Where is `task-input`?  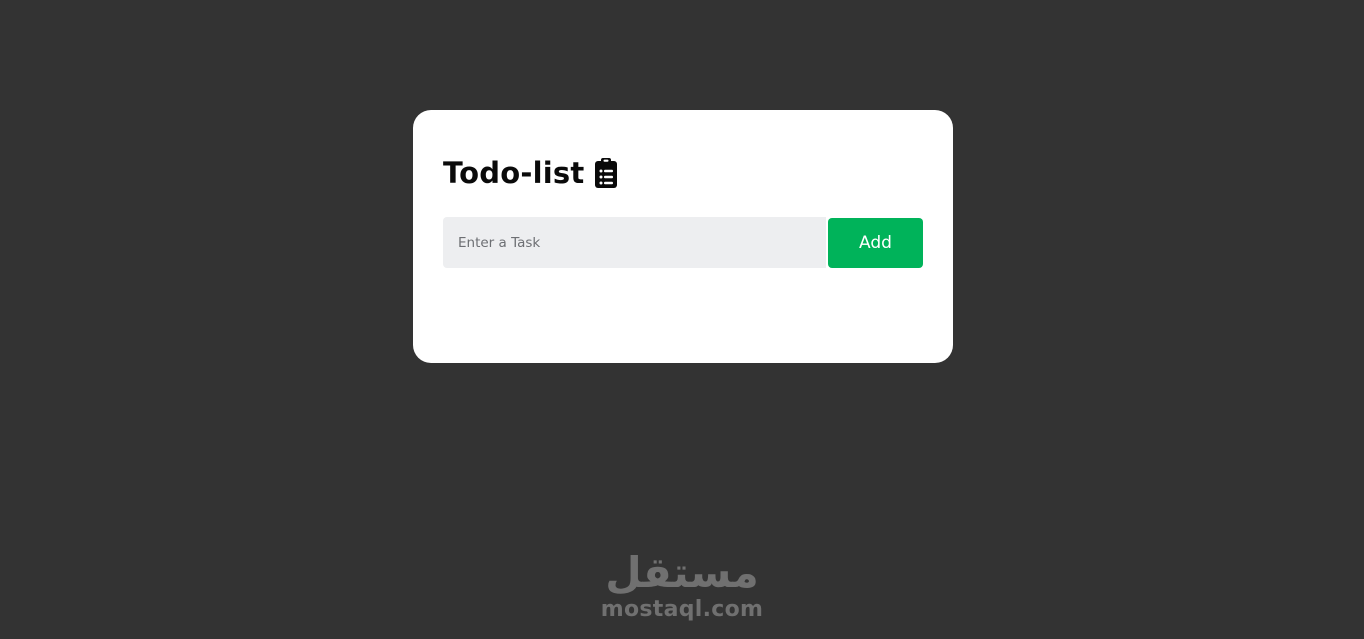
task-input is located at coordinates (634, 242).